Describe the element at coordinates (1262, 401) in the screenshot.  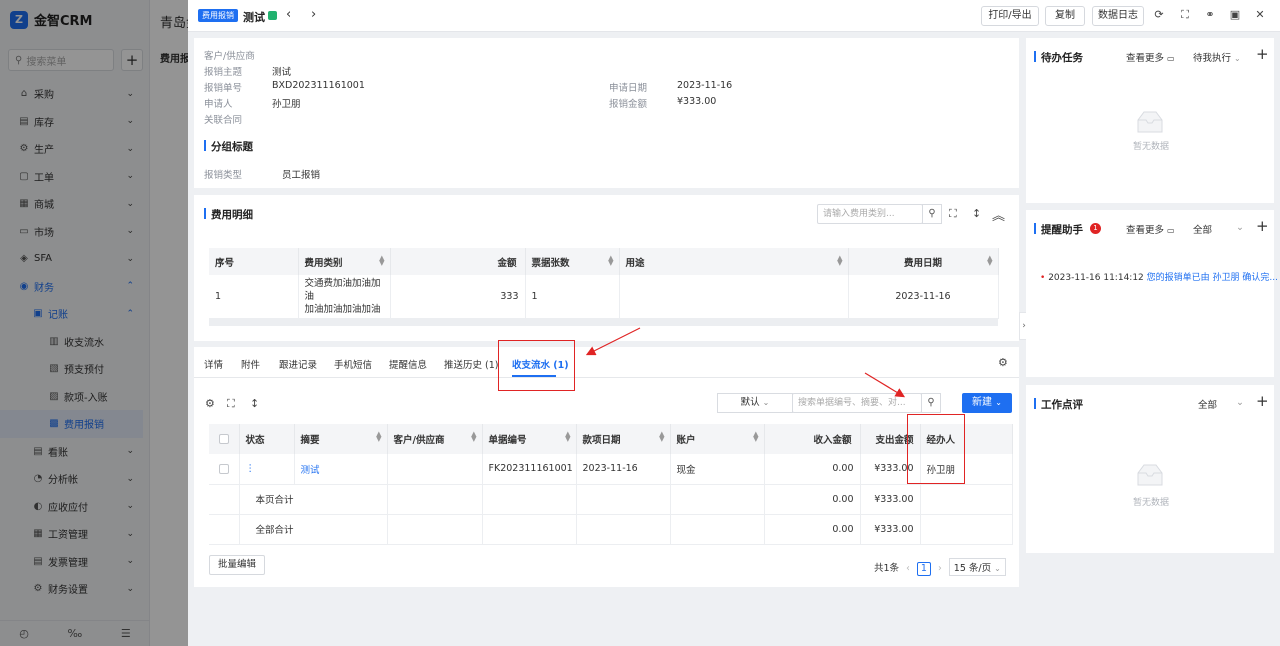
I see `add-review-icon: +` at that location.